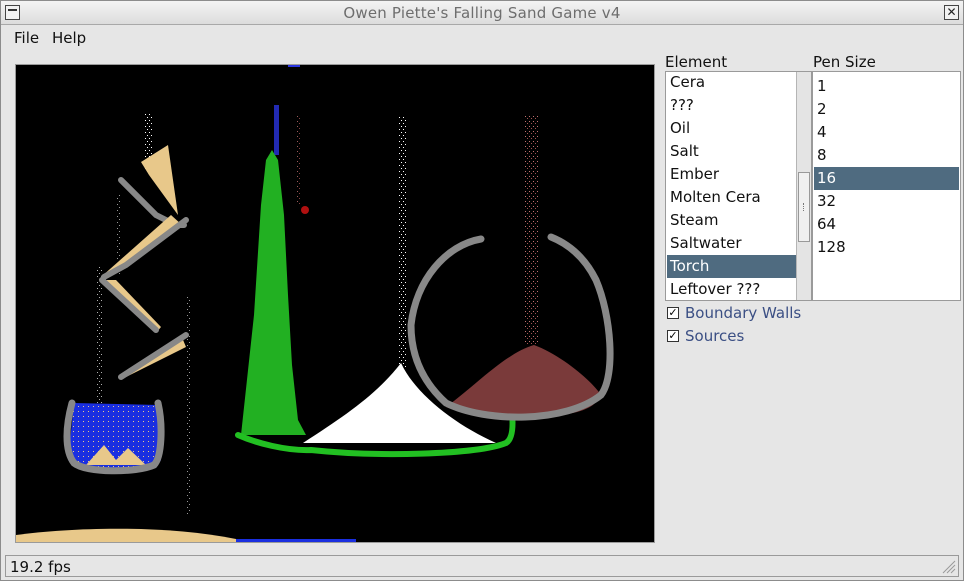  I want to click on ember-drop, so click(305, 210).